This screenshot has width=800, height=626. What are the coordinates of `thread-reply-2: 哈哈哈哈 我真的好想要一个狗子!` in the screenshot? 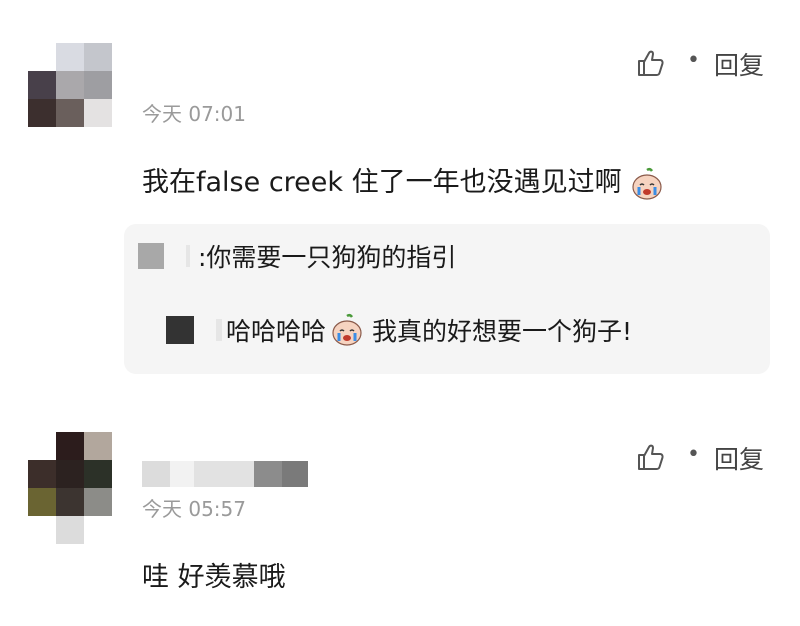 It's located at (399, 330).